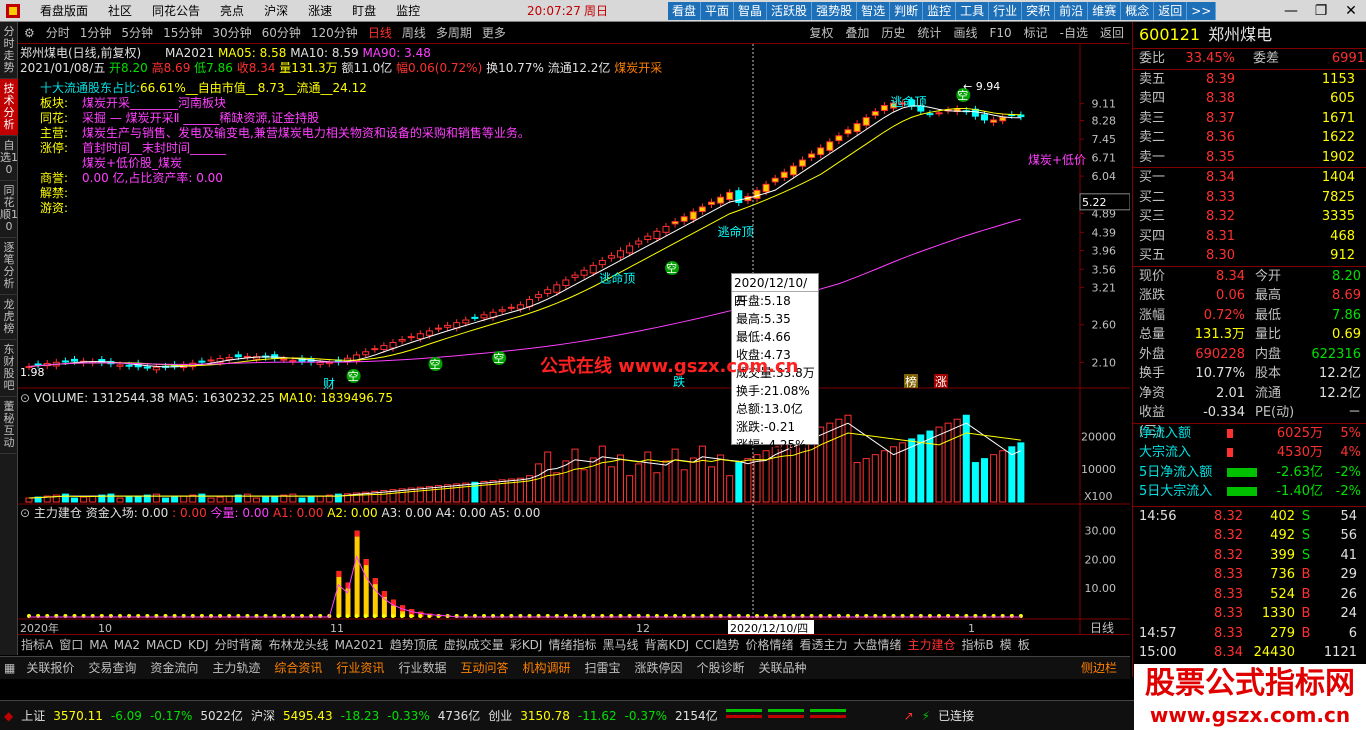  What do you see at coordinates (98, 645) in the screenshot?
I see `indicator-tab-2: MA` at bounding box center [98, 645].